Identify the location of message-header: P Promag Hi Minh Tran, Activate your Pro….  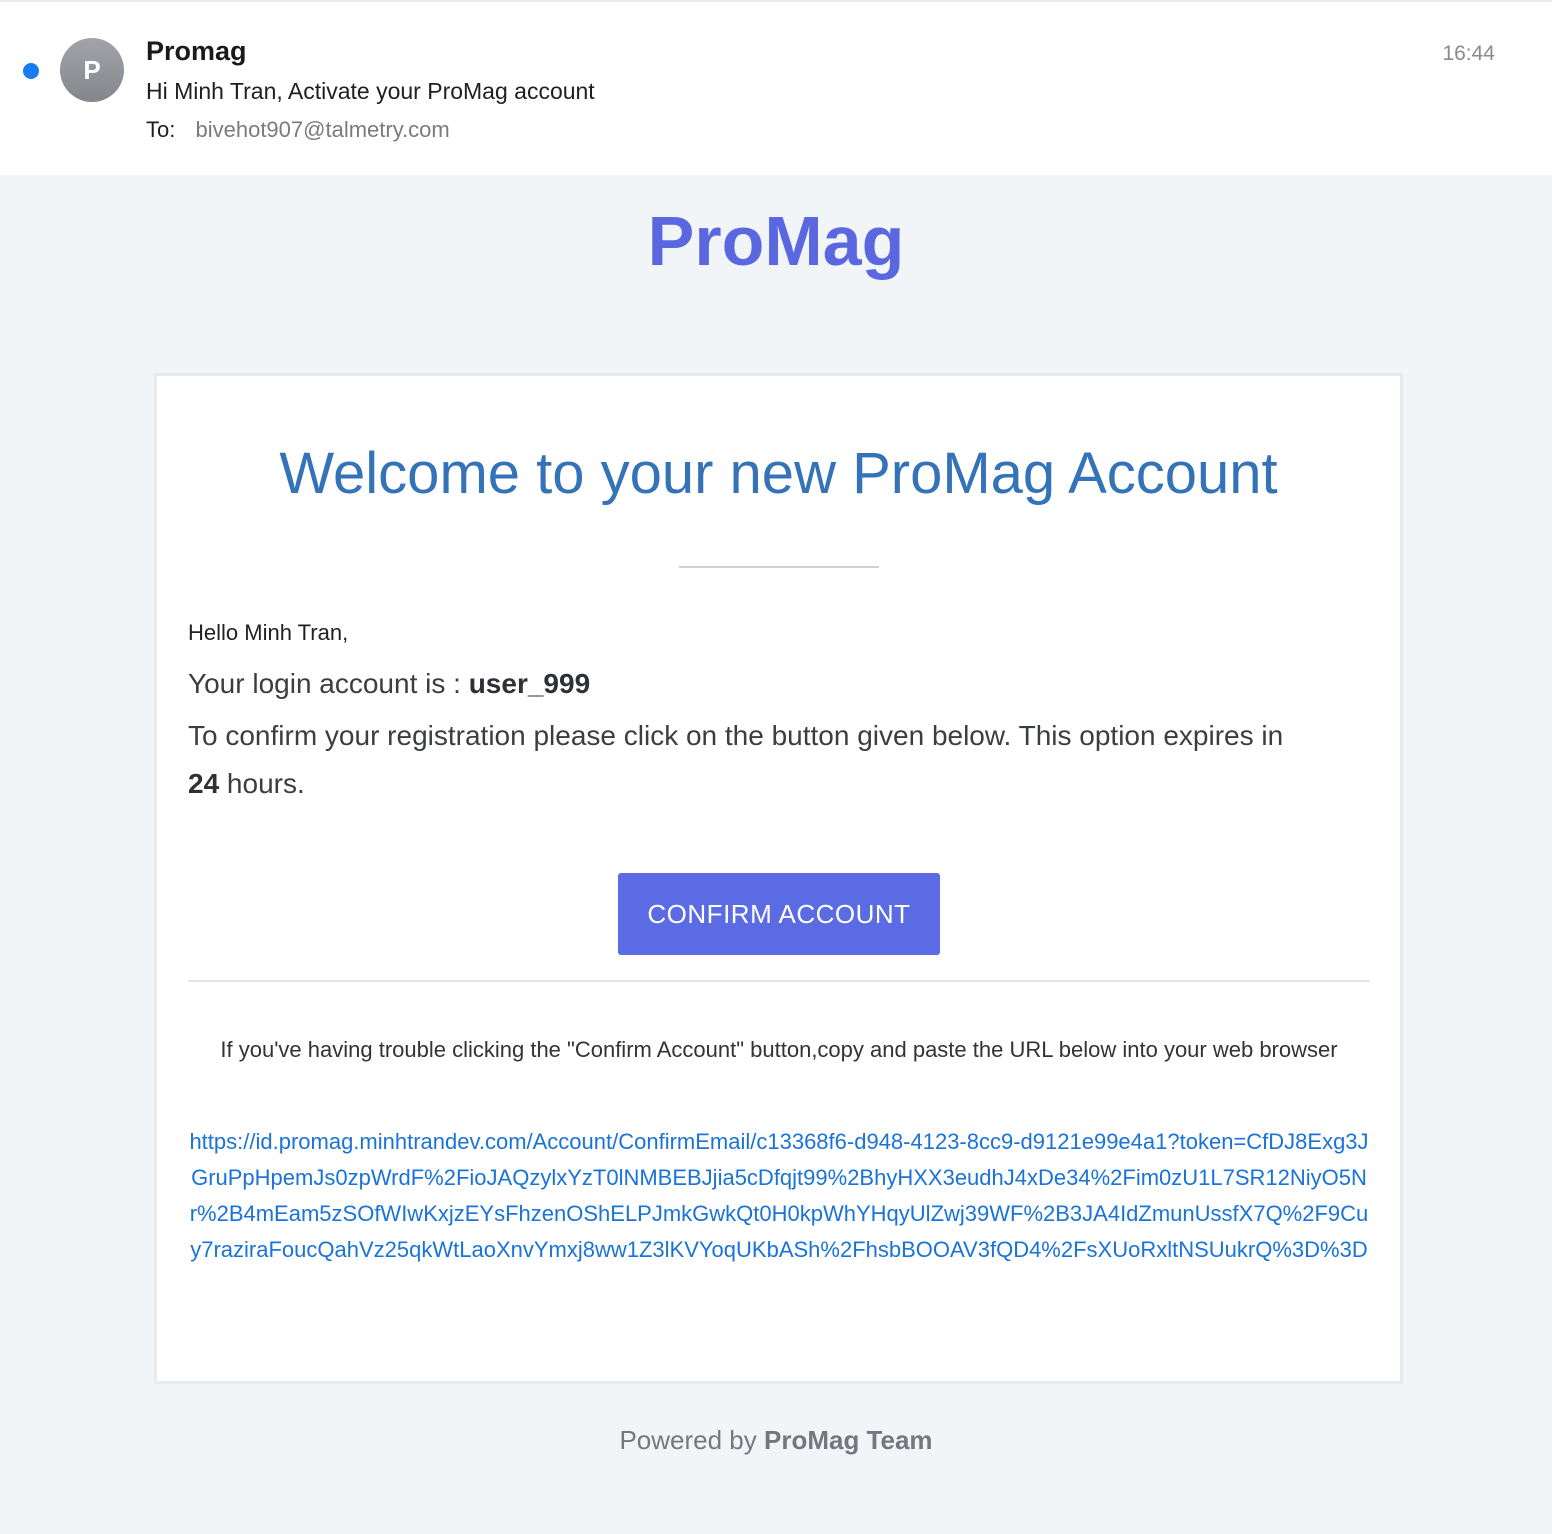
(776, 88).